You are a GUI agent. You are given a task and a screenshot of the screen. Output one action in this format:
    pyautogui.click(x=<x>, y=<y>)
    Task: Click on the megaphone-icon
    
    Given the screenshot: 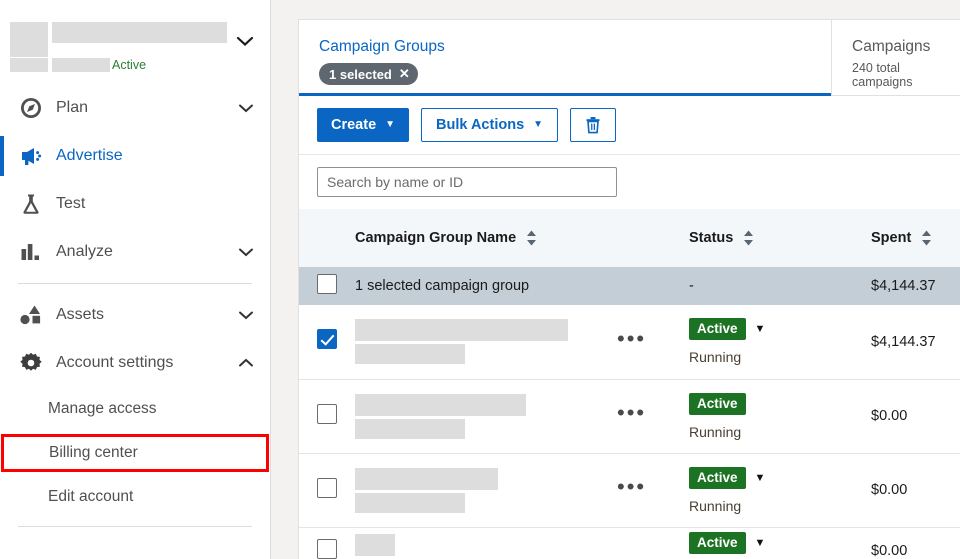 What is the action you would take?
    pyautogui.click(x=31, y=156)
    